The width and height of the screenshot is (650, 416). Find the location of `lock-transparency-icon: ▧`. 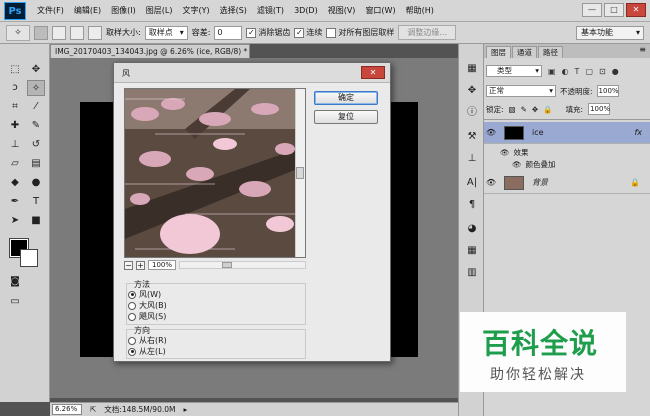

lock-transparency-icon: ▧ is located at coordinates (512, 109).